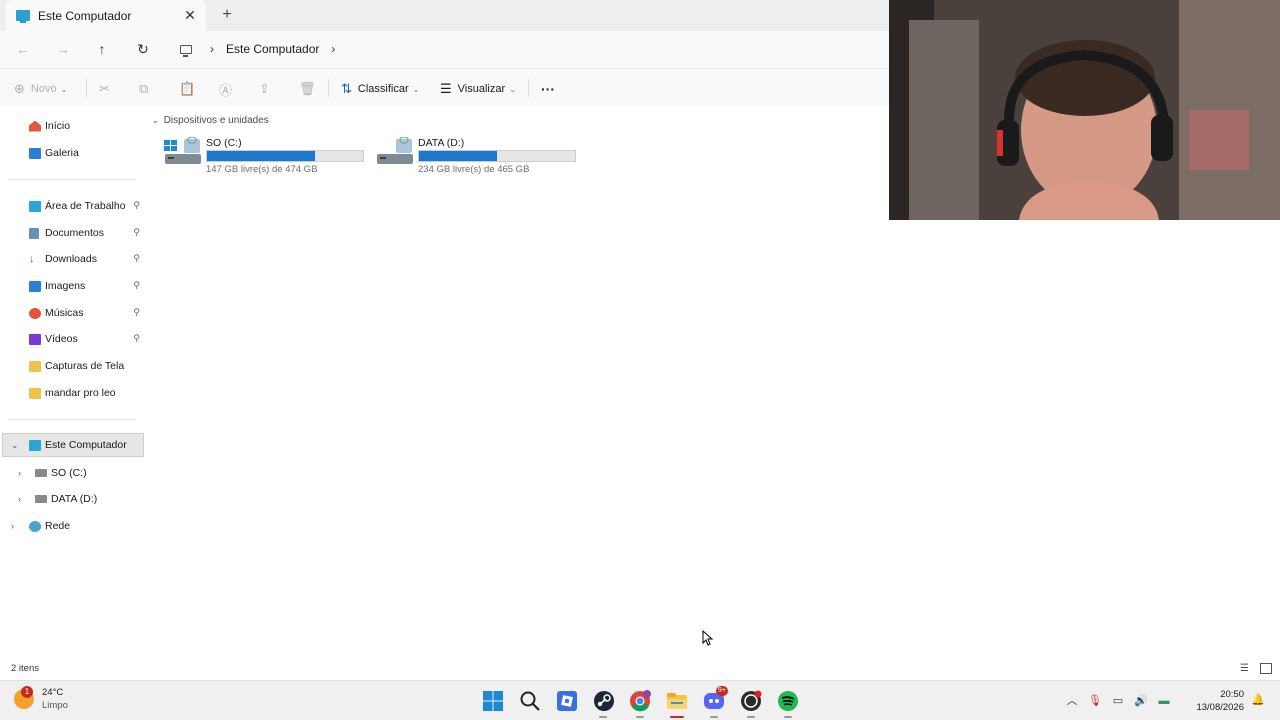  Describe the element at coordinates (444, 15) in the screenshot. I see `title-bar: Este Computador ✕ +` at that location.